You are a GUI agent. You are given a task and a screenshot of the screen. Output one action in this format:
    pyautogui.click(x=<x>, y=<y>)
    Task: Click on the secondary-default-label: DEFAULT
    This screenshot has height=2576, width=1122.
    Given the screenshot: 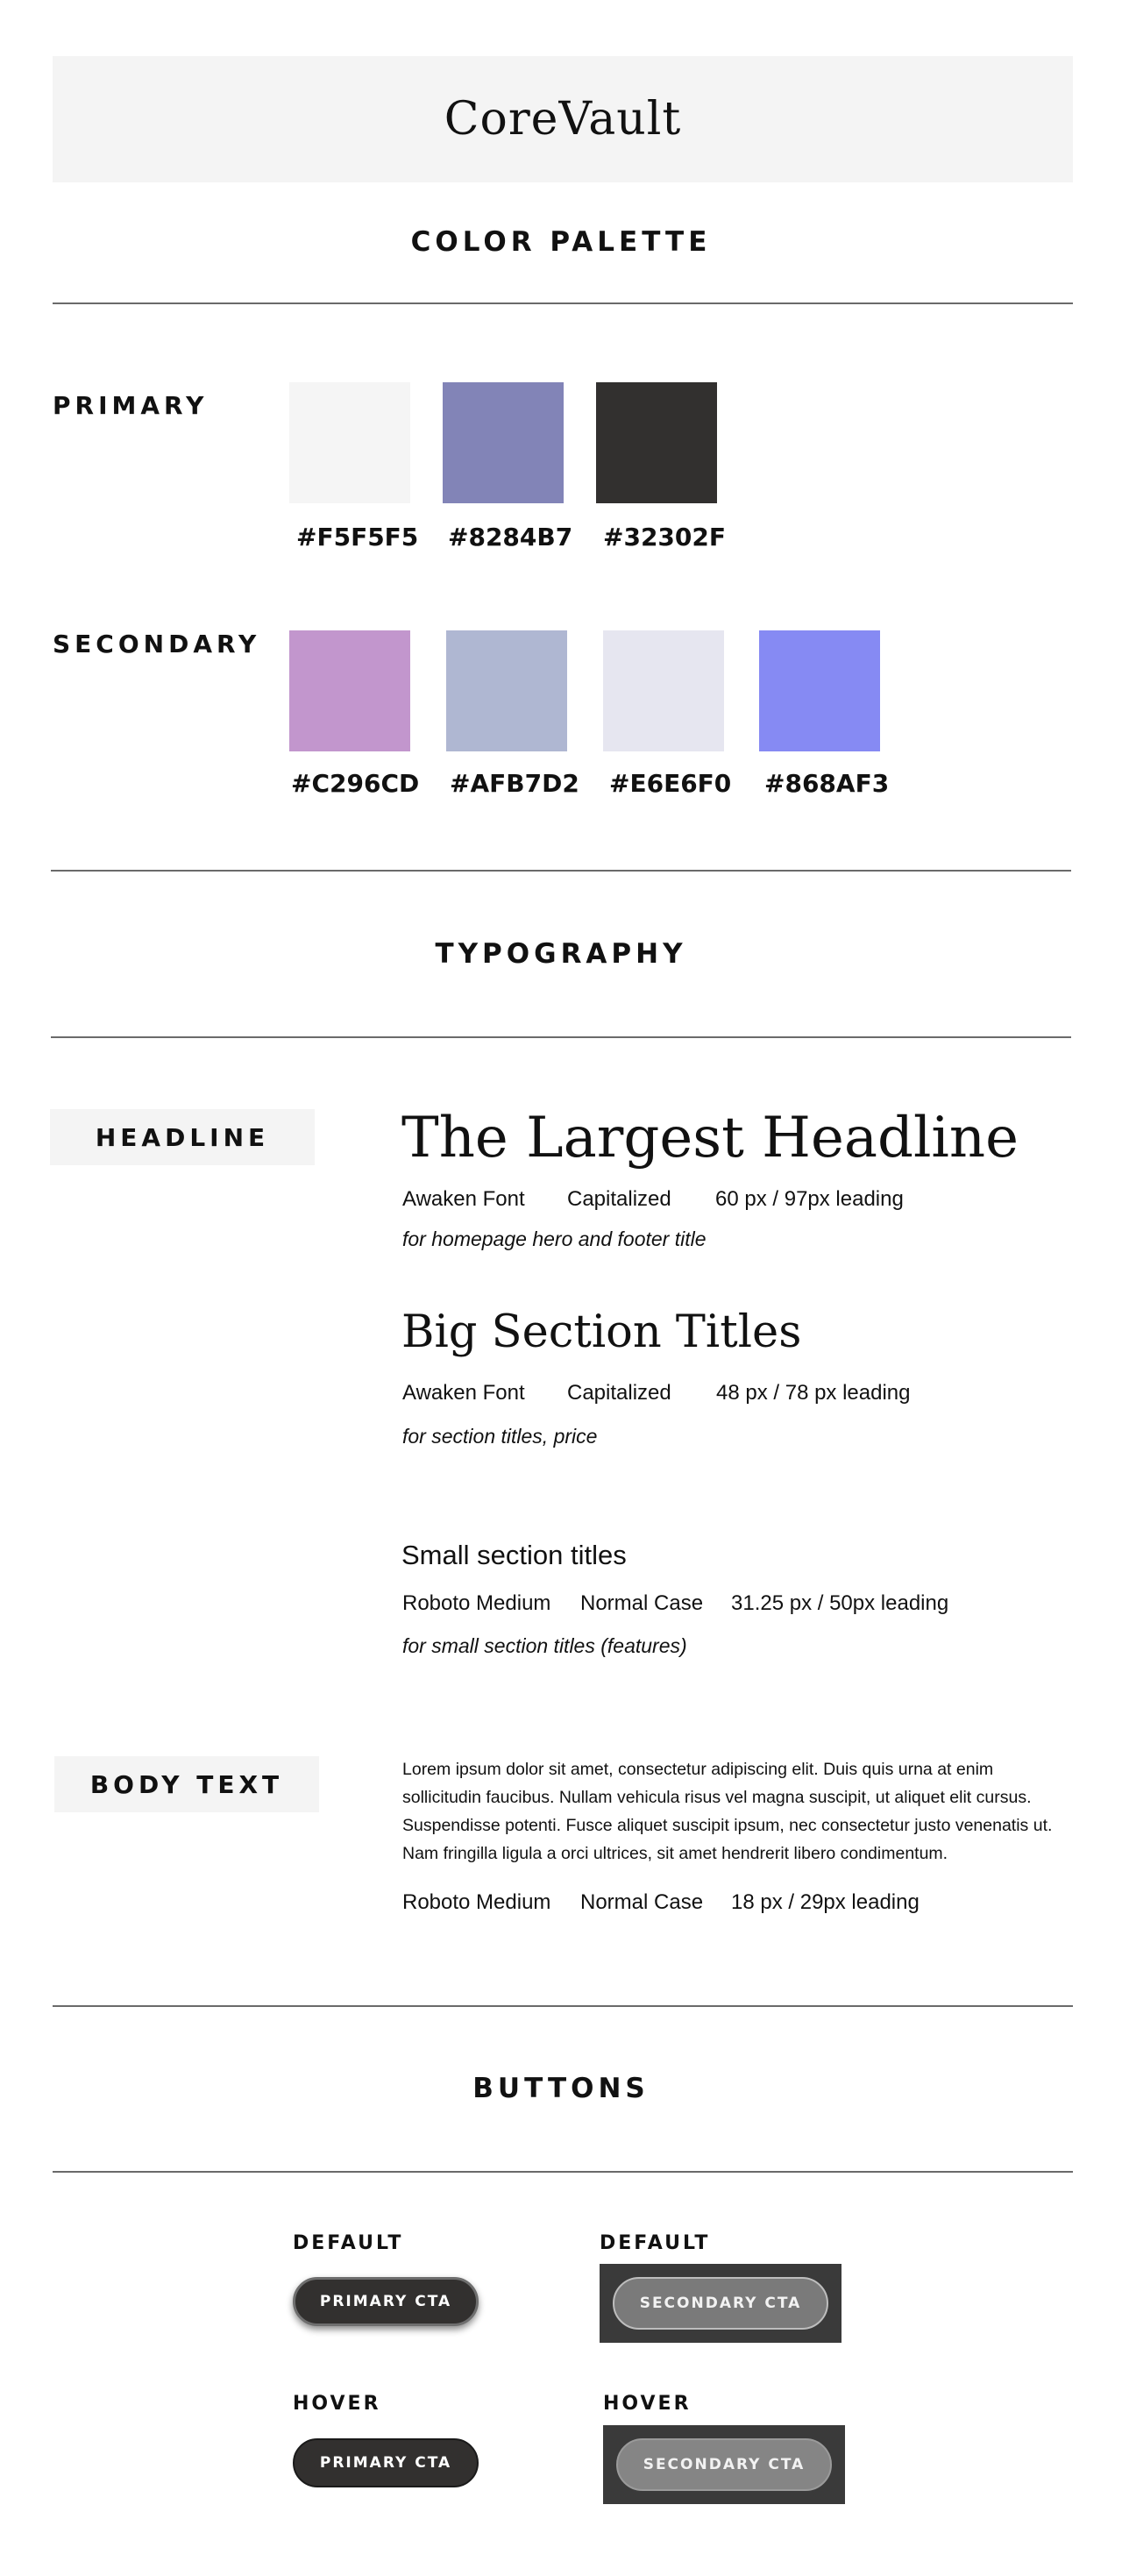 What is the action you would take?
    pyautogui.click(x=656, y=2243)
    